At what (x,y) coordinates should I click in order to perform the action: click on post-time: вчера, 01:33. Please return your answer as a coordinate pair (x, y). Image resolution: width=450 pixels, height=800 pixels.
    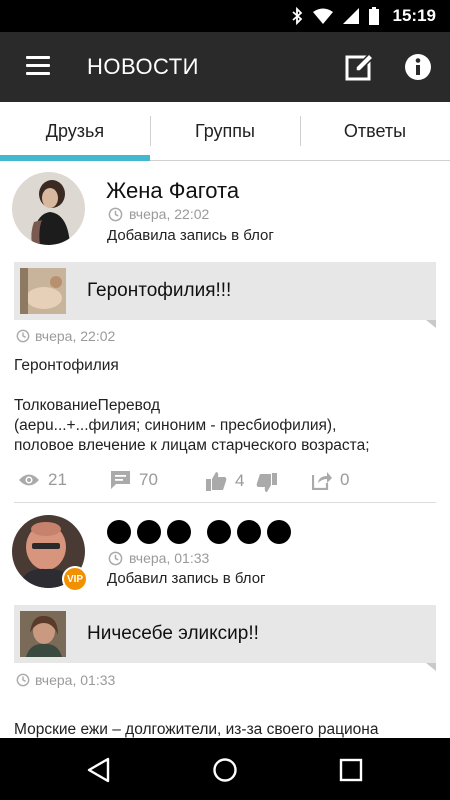
    Looking at the image, I should click on (65, 680).